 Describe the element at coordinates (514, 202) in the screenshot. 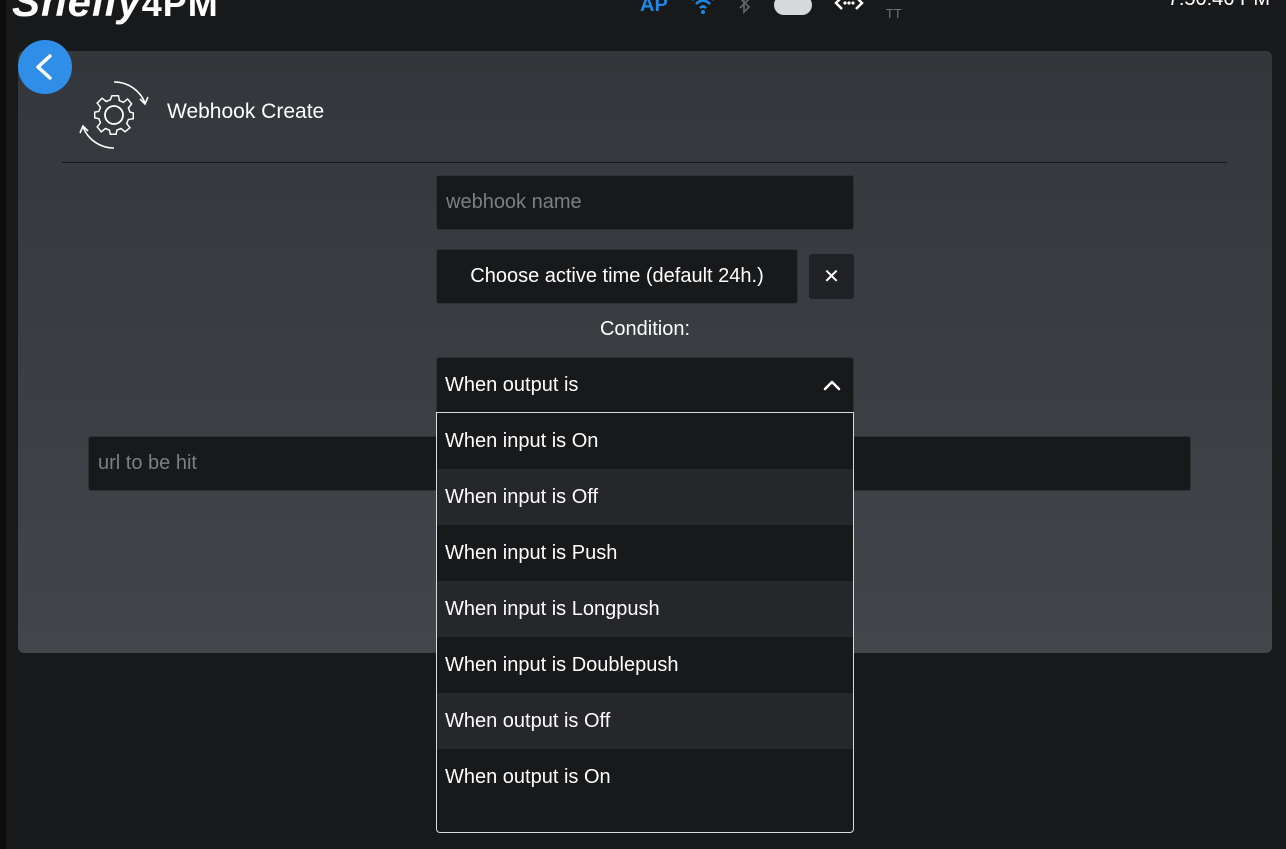

I see `webhook-name-placeholder: webhook name` at that location.